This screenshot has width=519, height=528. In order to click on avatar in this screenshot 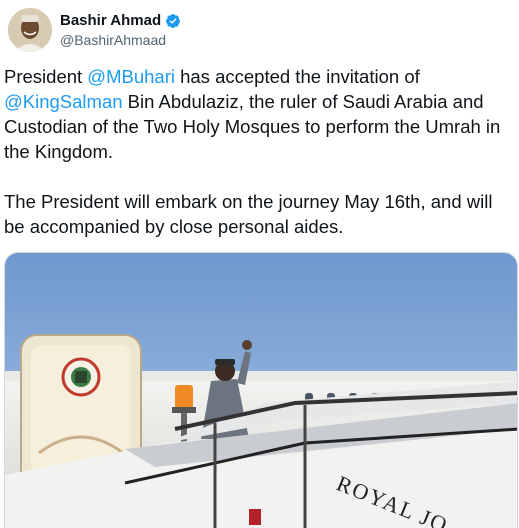, I will do `click(30, 30)`.